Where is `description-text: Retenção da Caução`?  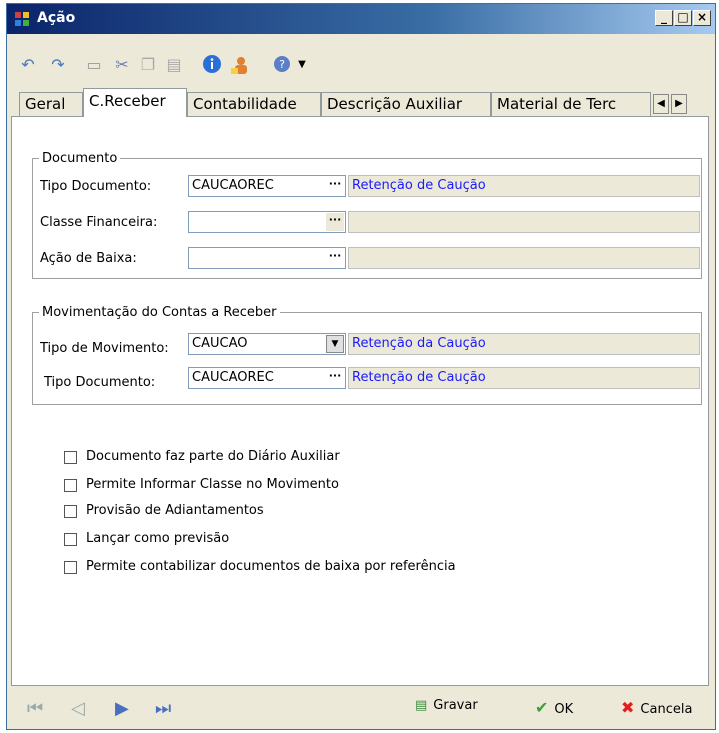
description-text: Retenção da Caução is located at coordinates (419, 343).